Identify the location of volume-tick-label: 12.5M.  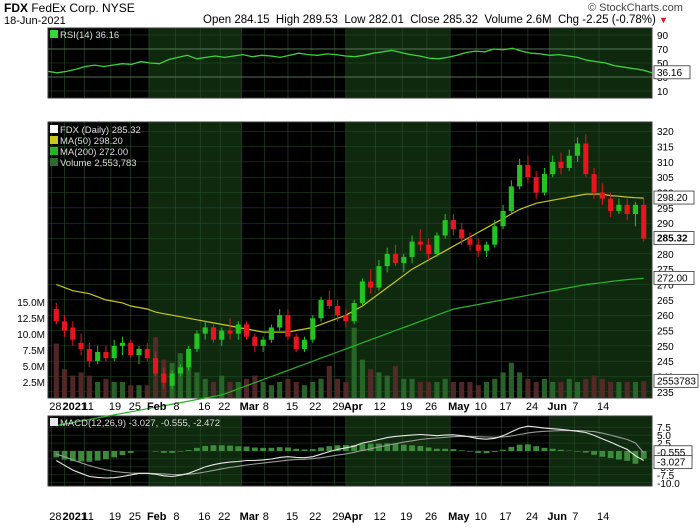
(31, 319).